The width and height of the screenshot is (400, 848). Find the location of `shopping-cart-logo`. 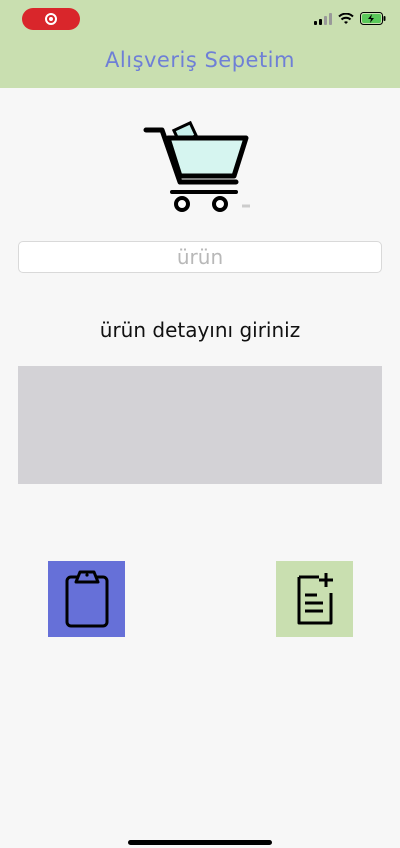

shopping-cart-logo is located at coordinates (200, 170).